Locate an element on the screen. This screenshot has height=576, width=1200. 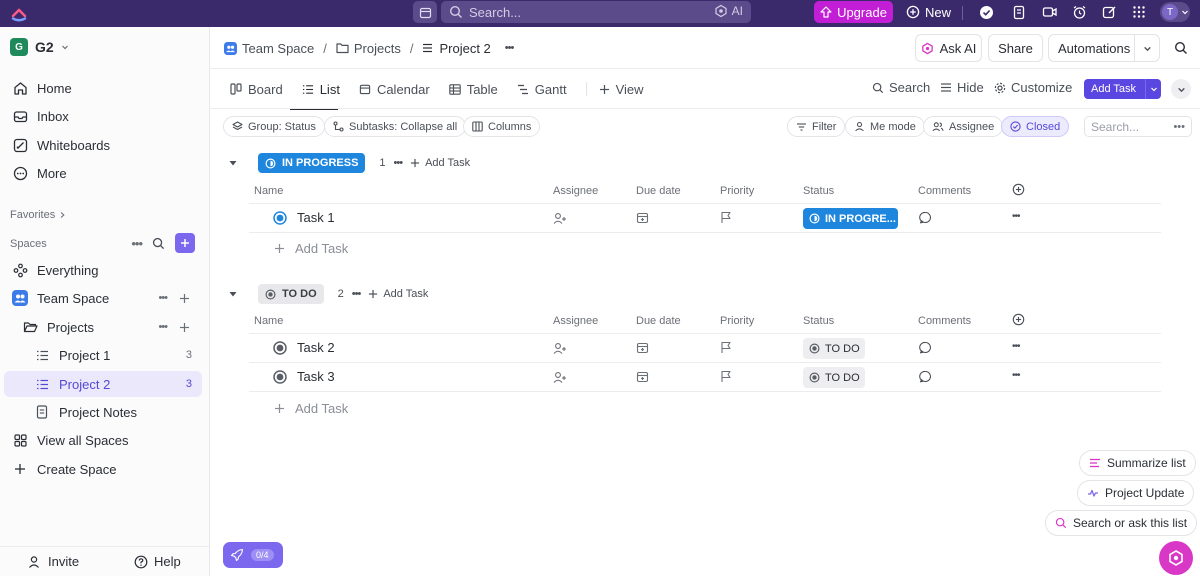
collapse-triangle-icon is located at coordinates (233, 294).